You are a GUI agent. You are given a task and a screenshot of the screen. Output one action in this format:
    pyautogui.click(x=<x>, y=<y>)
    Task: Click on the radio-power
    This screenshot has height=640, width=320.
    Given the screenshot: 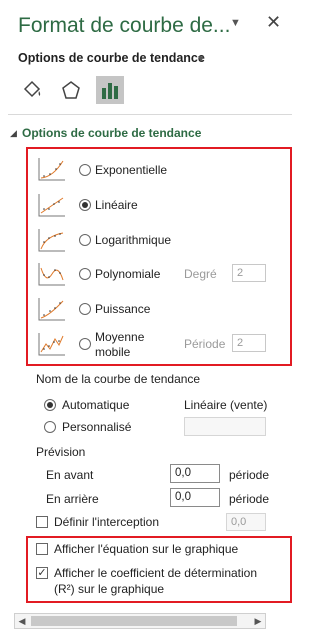 What is the action you would take?
    pyautogui.click(x=85, y=309)
    